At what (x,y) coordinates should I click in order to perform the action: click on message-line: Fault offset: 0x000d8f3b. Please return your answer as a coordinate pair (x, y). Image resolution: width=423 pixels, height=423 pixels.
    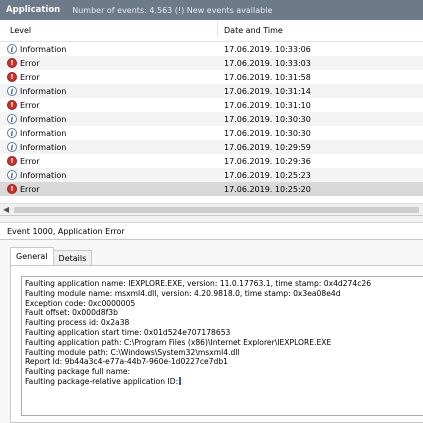
    Looking at the image, I should click on (223, 313).